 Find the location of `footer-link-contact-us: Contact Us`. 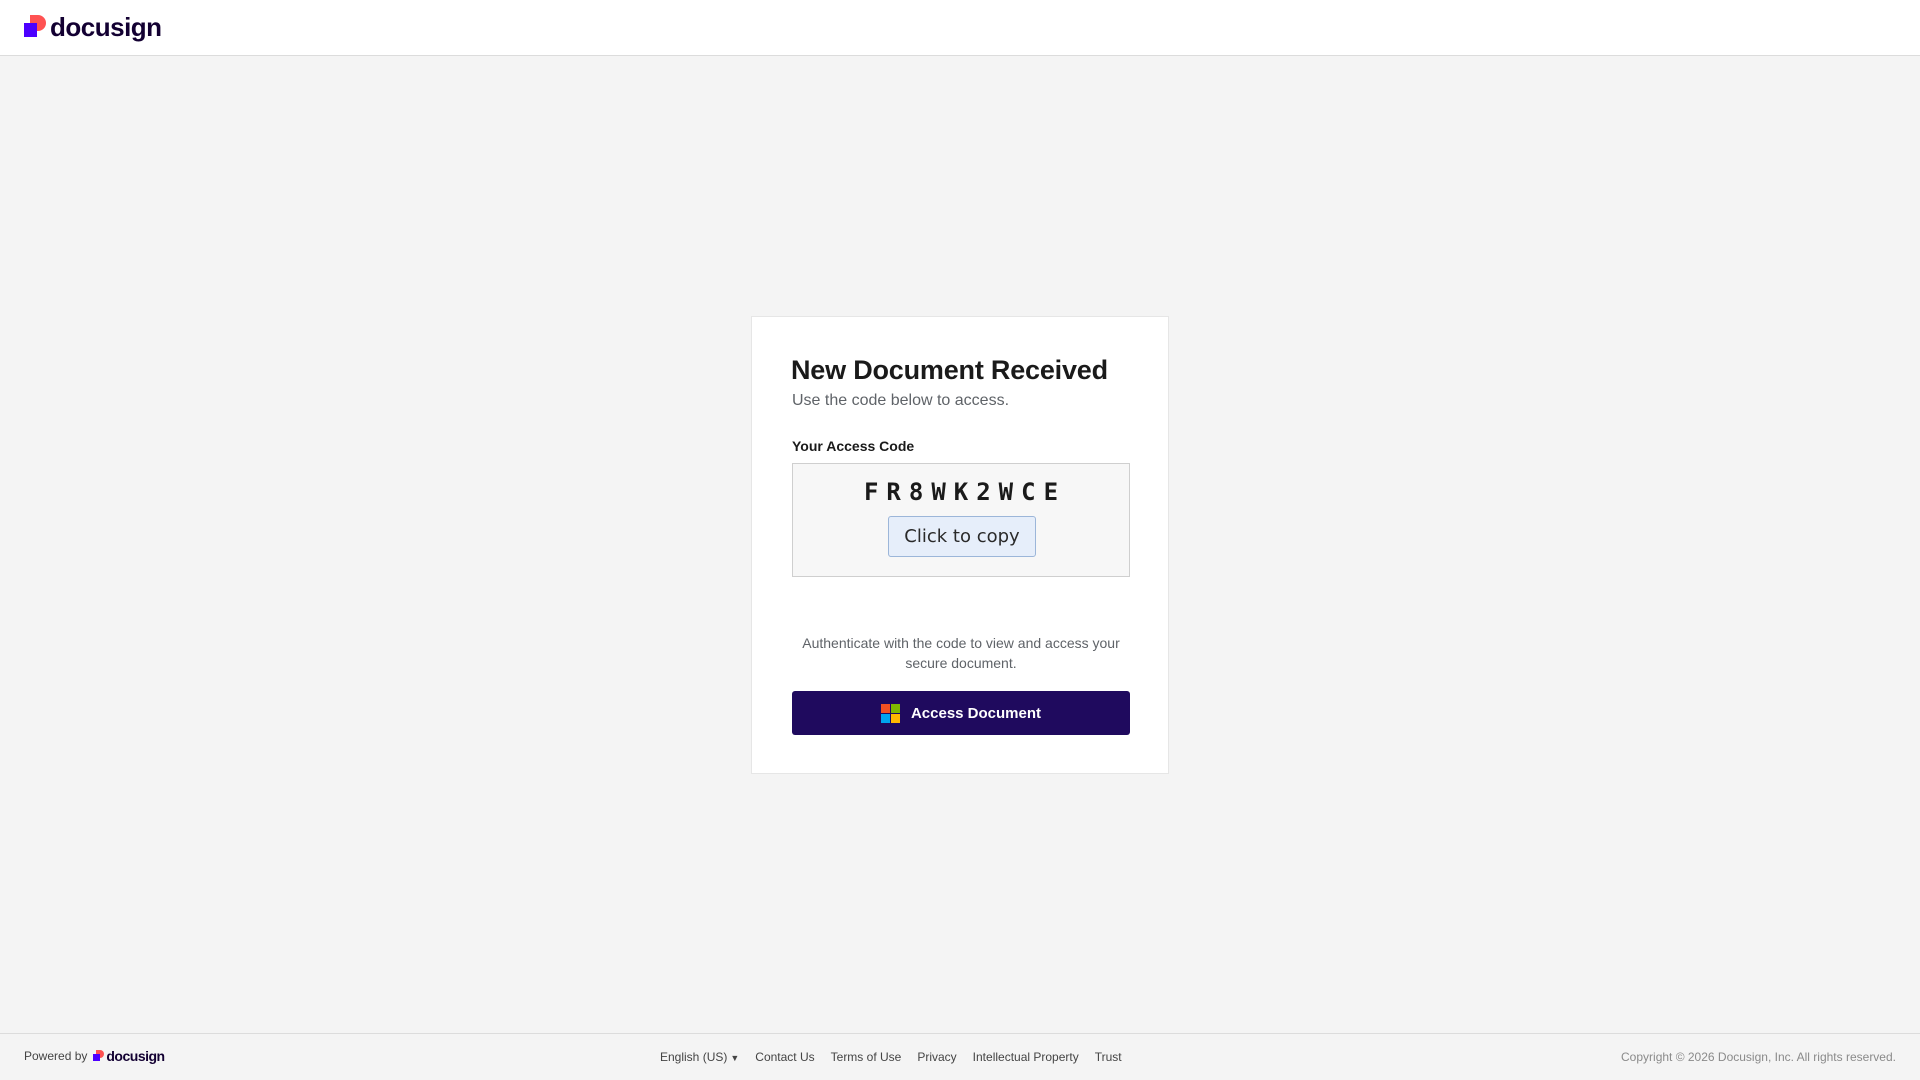

footer-link-contact-us: Contact Us is located at coordinates (784, 1057).